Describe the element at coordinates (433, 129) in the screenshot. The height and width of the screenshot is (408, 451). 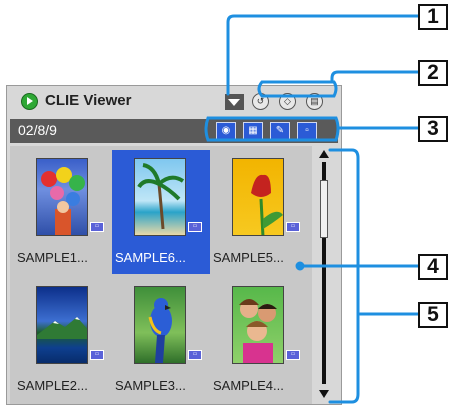
I see `callout-3: 3` at that location.